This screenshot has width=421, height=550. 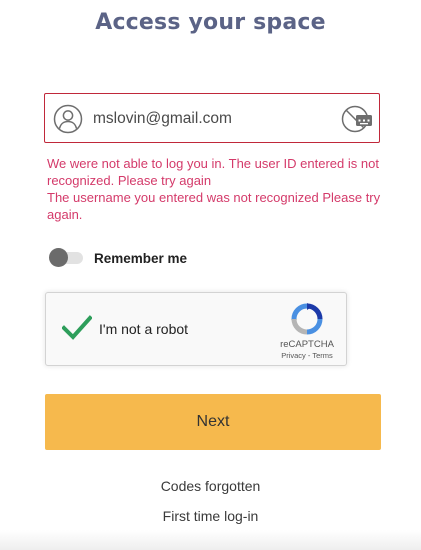 What do you see at coordinates (213, 422) in the screenshot?
I see `next-button: Next` at bounding box center [213, 422].